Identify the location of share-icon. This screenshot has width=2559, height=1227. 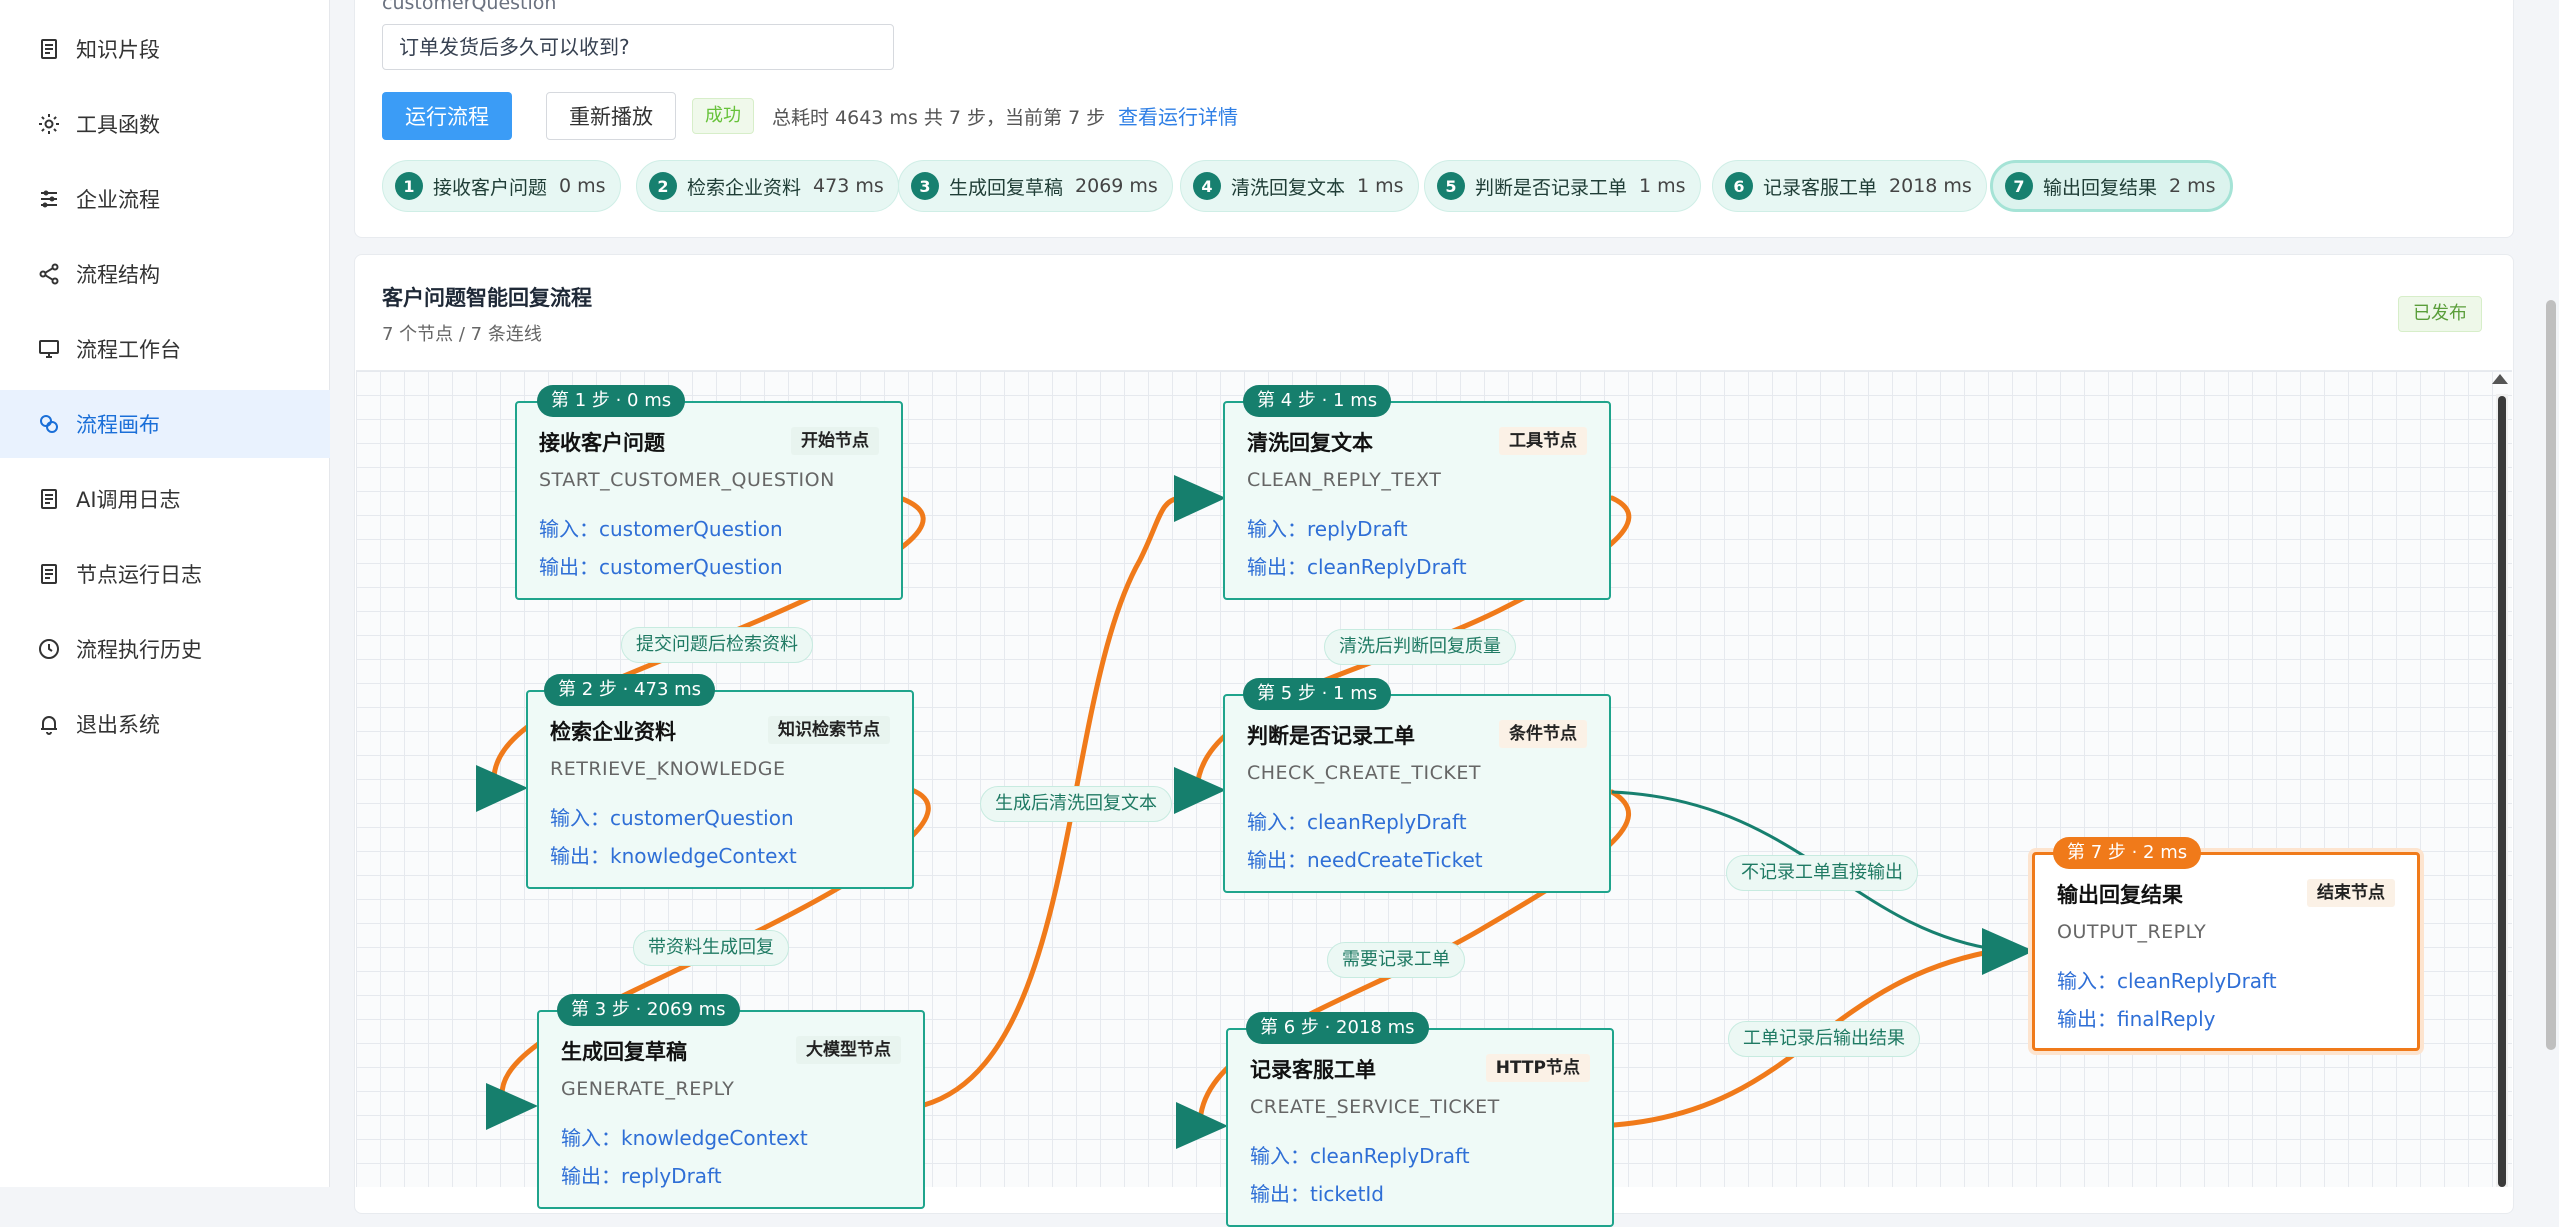
(49, 274).